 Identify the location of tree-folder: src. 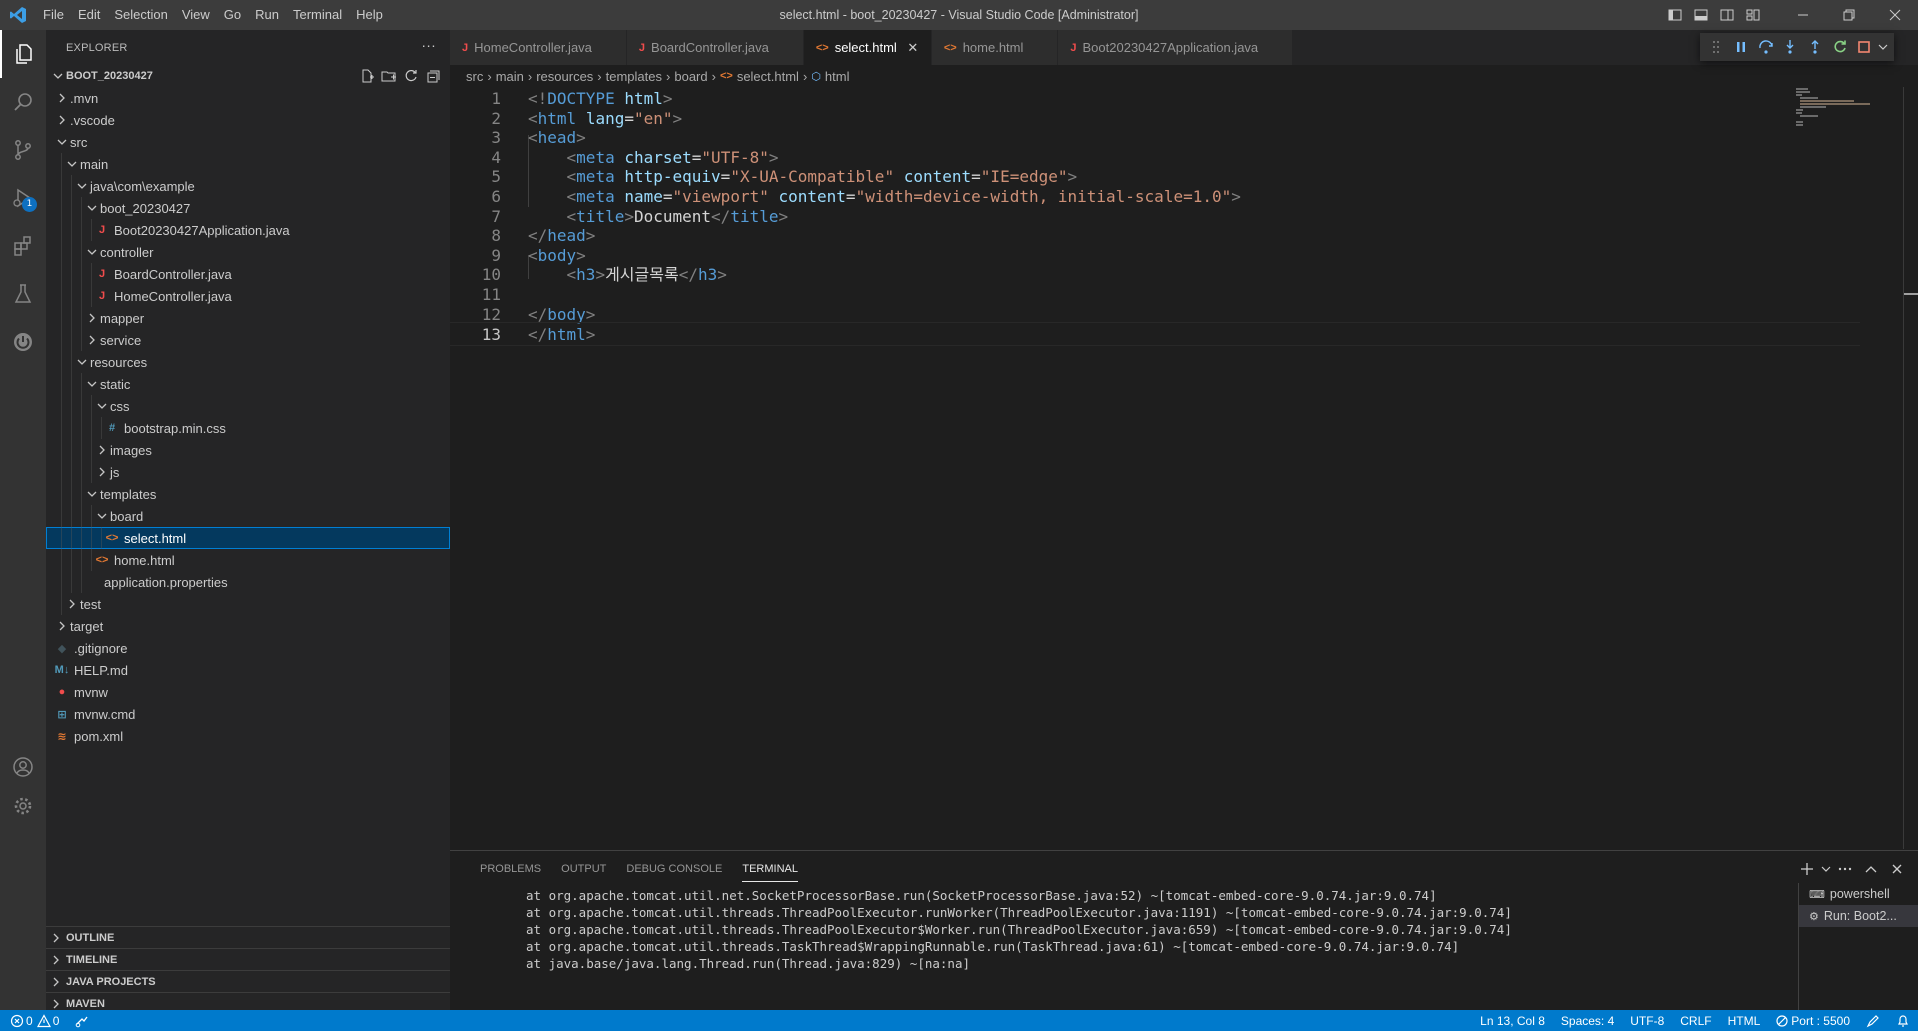
(248, 142).